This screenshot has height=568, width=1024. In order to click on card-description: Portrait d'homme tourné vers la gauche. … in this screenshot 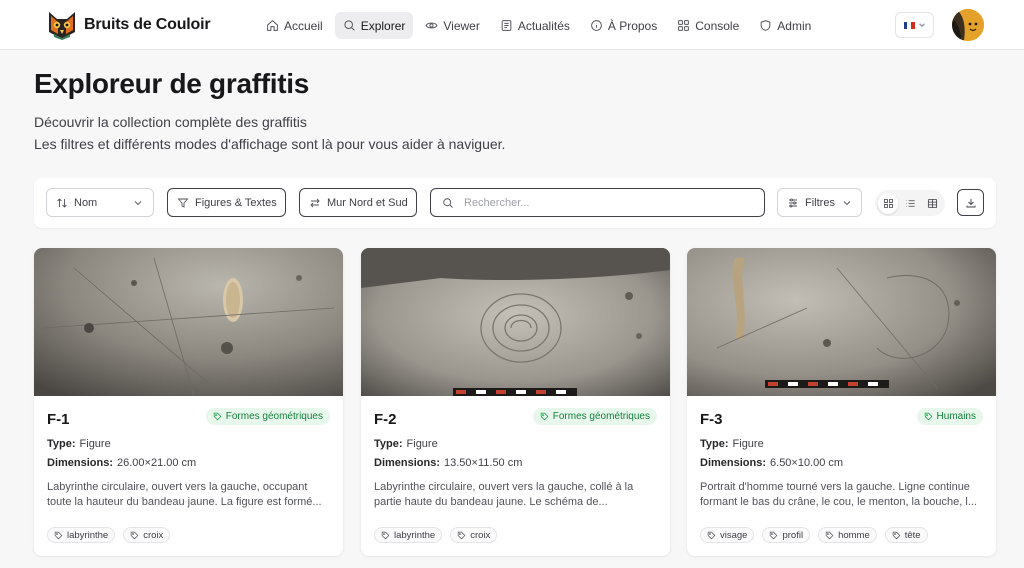, I will do `click(838, 494)`.